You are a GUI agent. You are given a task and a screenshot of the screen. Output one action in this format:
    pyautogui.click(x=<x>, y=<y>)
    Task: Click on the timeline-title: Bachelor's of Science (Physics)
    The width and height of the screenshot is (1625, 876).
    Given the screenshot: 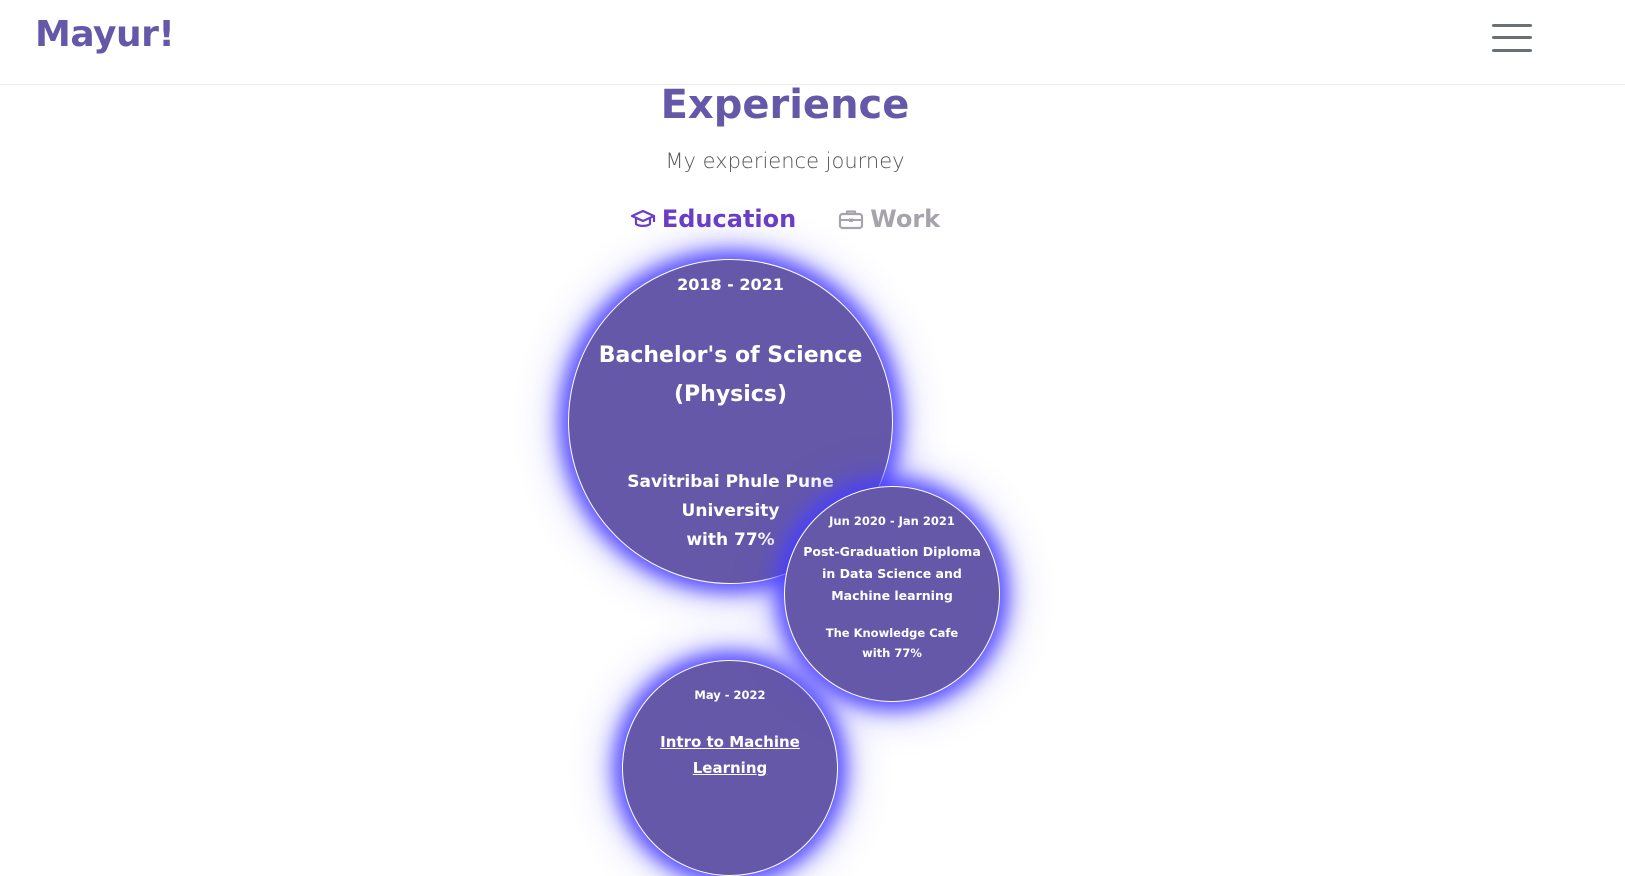 What is the action you would take?
    pyautogui.click(x=730, y=375)
    